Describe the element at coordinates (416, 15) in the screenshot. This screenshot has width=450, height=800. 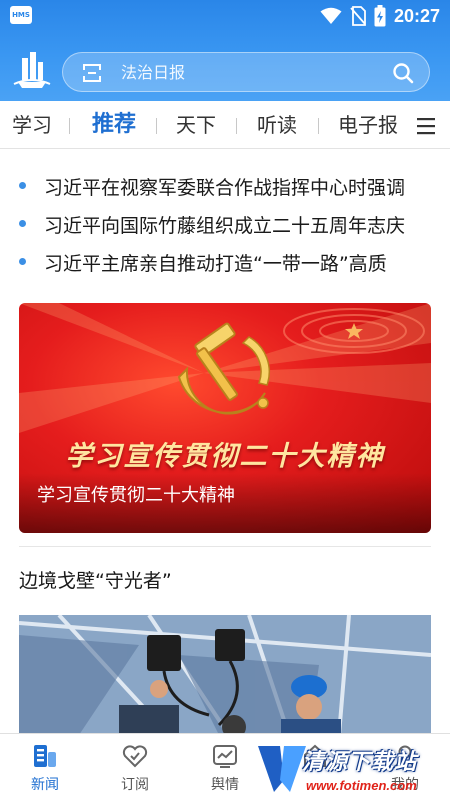
I see `clock: 20:27` at that location.